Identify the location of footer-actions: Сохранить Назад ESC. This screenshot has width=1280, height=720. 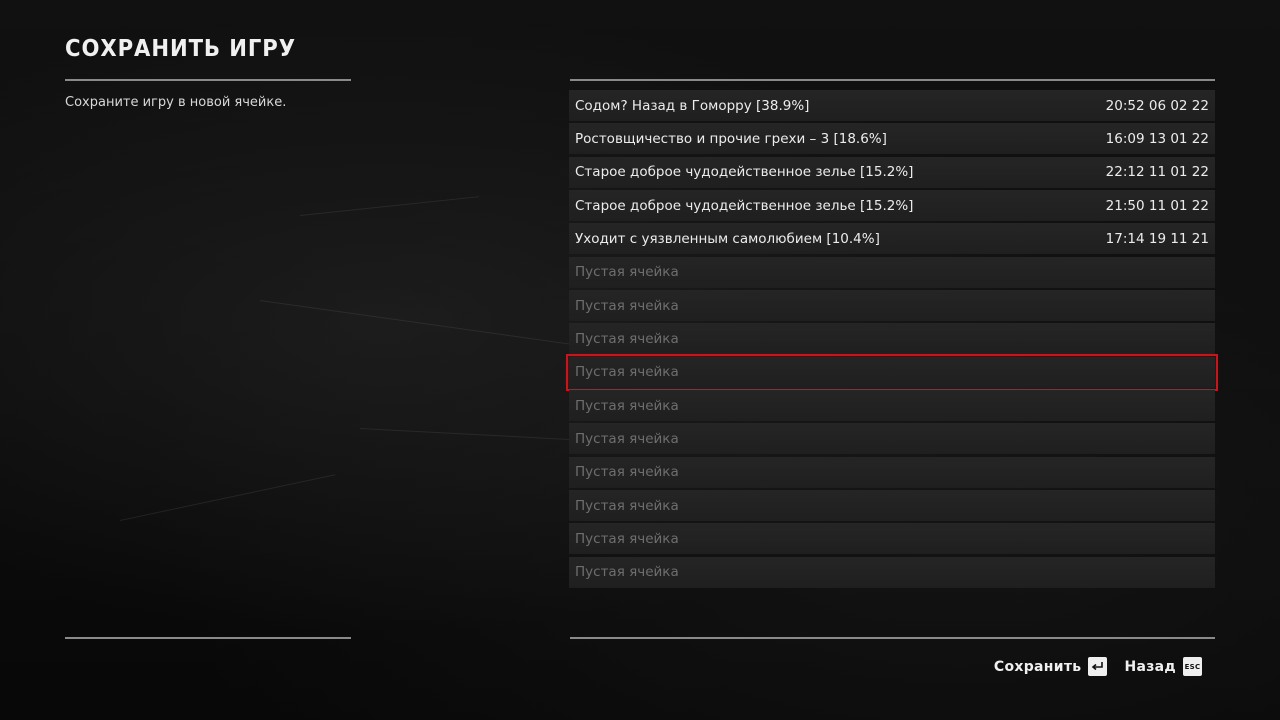
(1098, 666).